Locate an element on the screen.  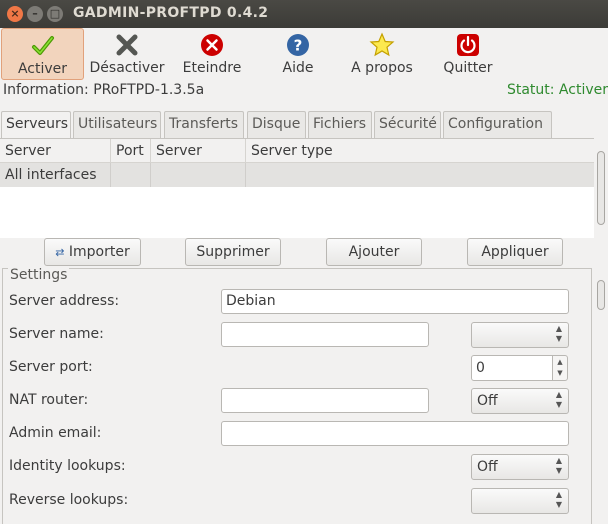
apropos-label: A propos is located at coordinates (382, 68).